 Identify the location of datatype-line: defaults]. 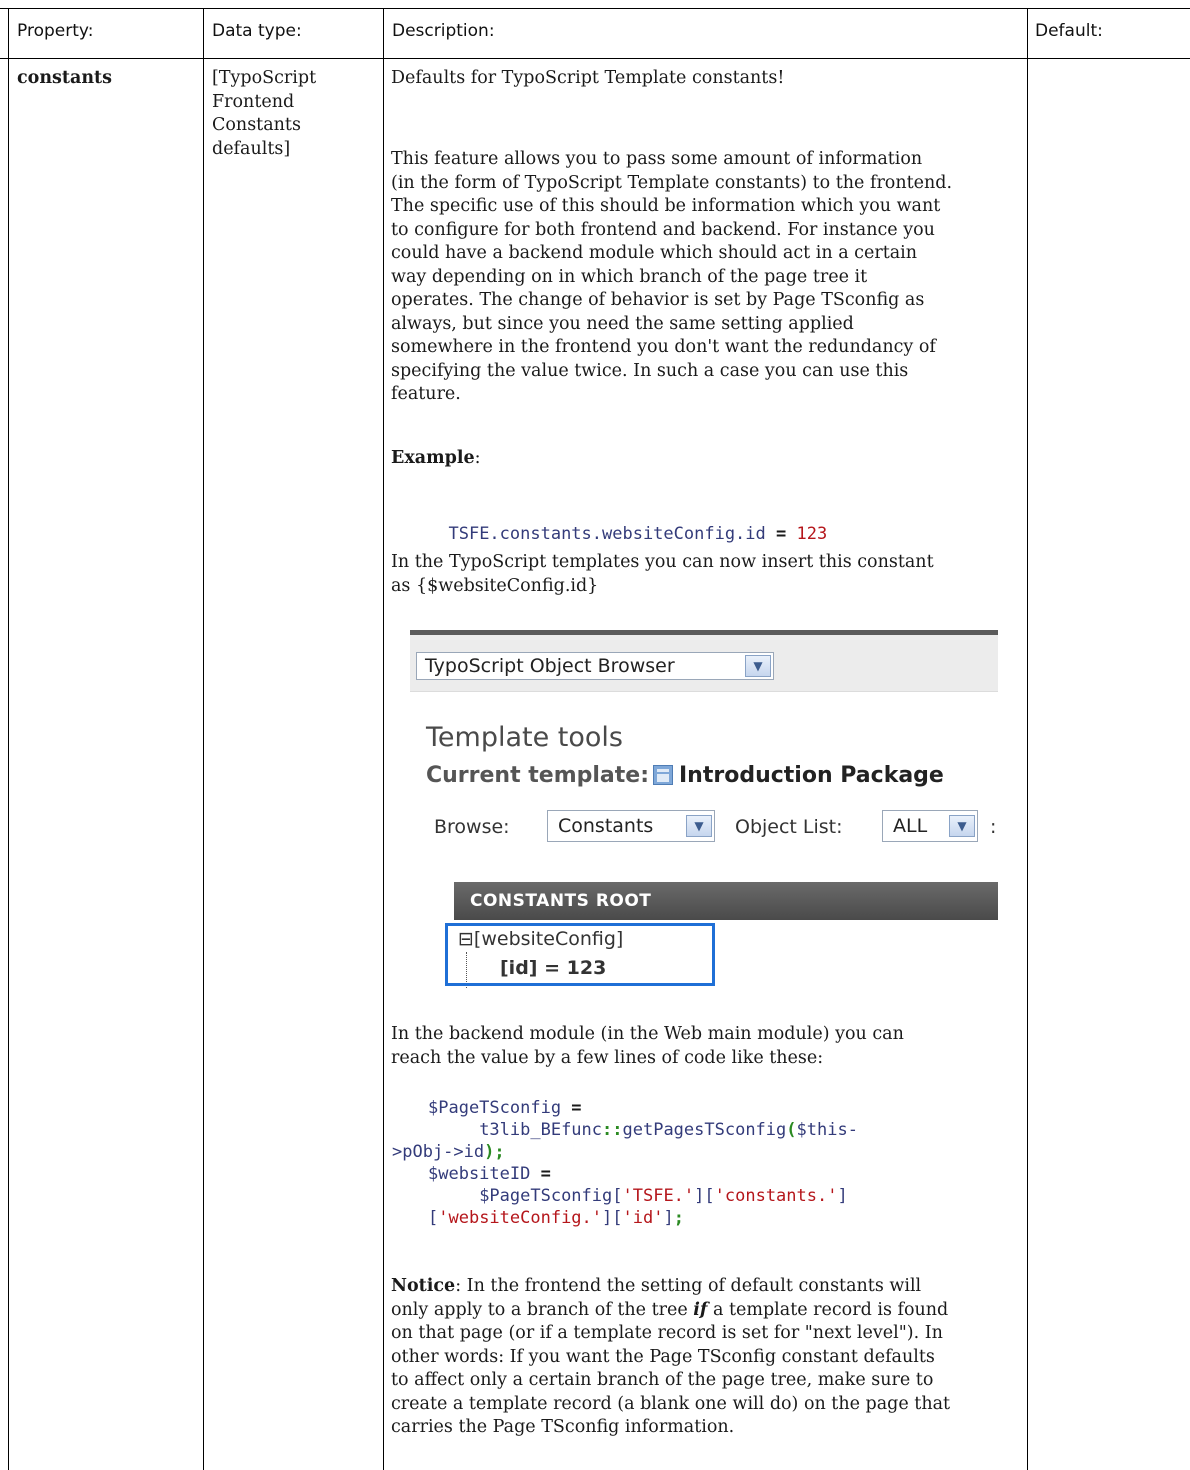
(251, 148).